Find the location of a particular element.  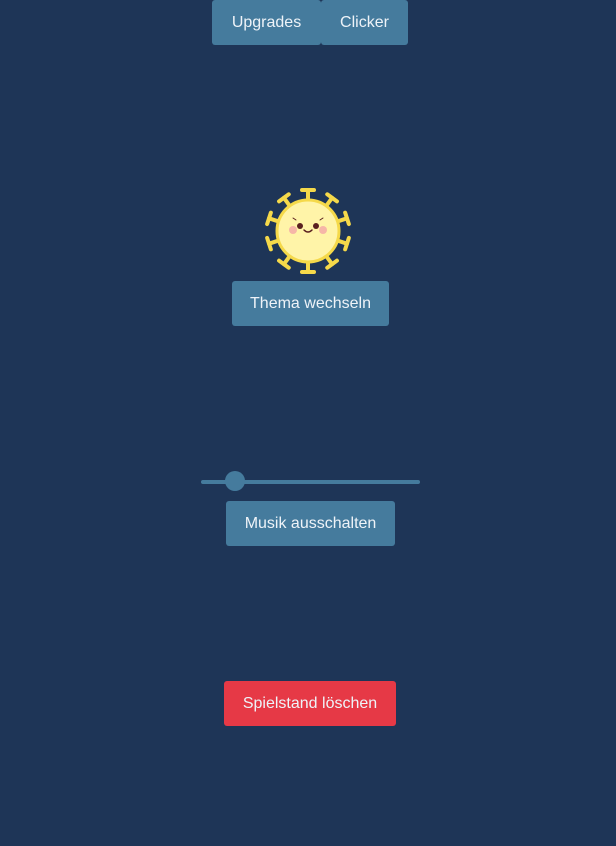

change-theme-button: Thema wechseln is located at coordinates (310, 303).